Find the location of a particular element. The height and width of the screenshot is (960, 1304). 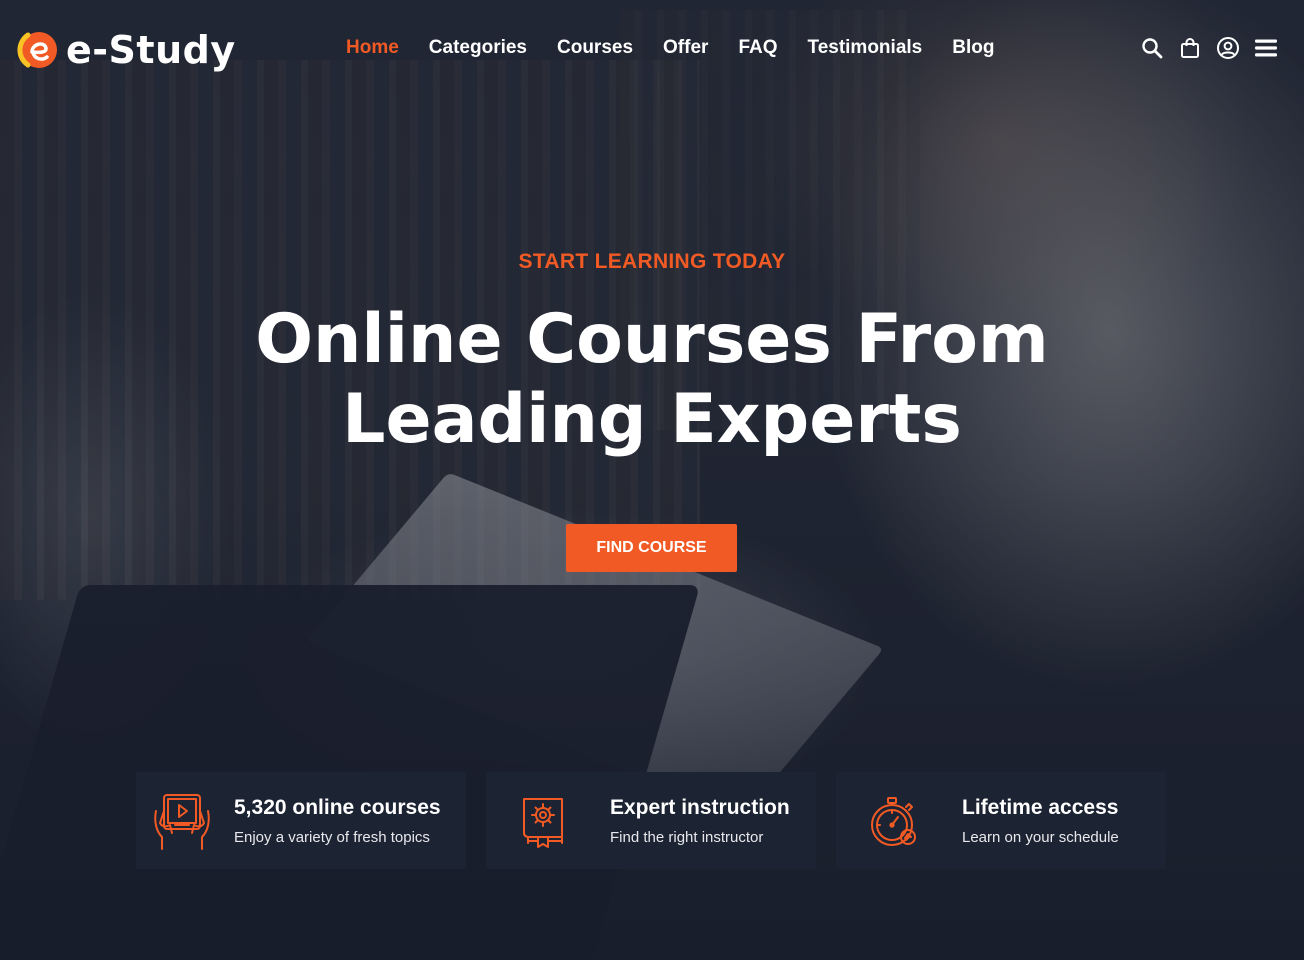

feature-title: Lifetime access is located at coordinates (1040, 807).